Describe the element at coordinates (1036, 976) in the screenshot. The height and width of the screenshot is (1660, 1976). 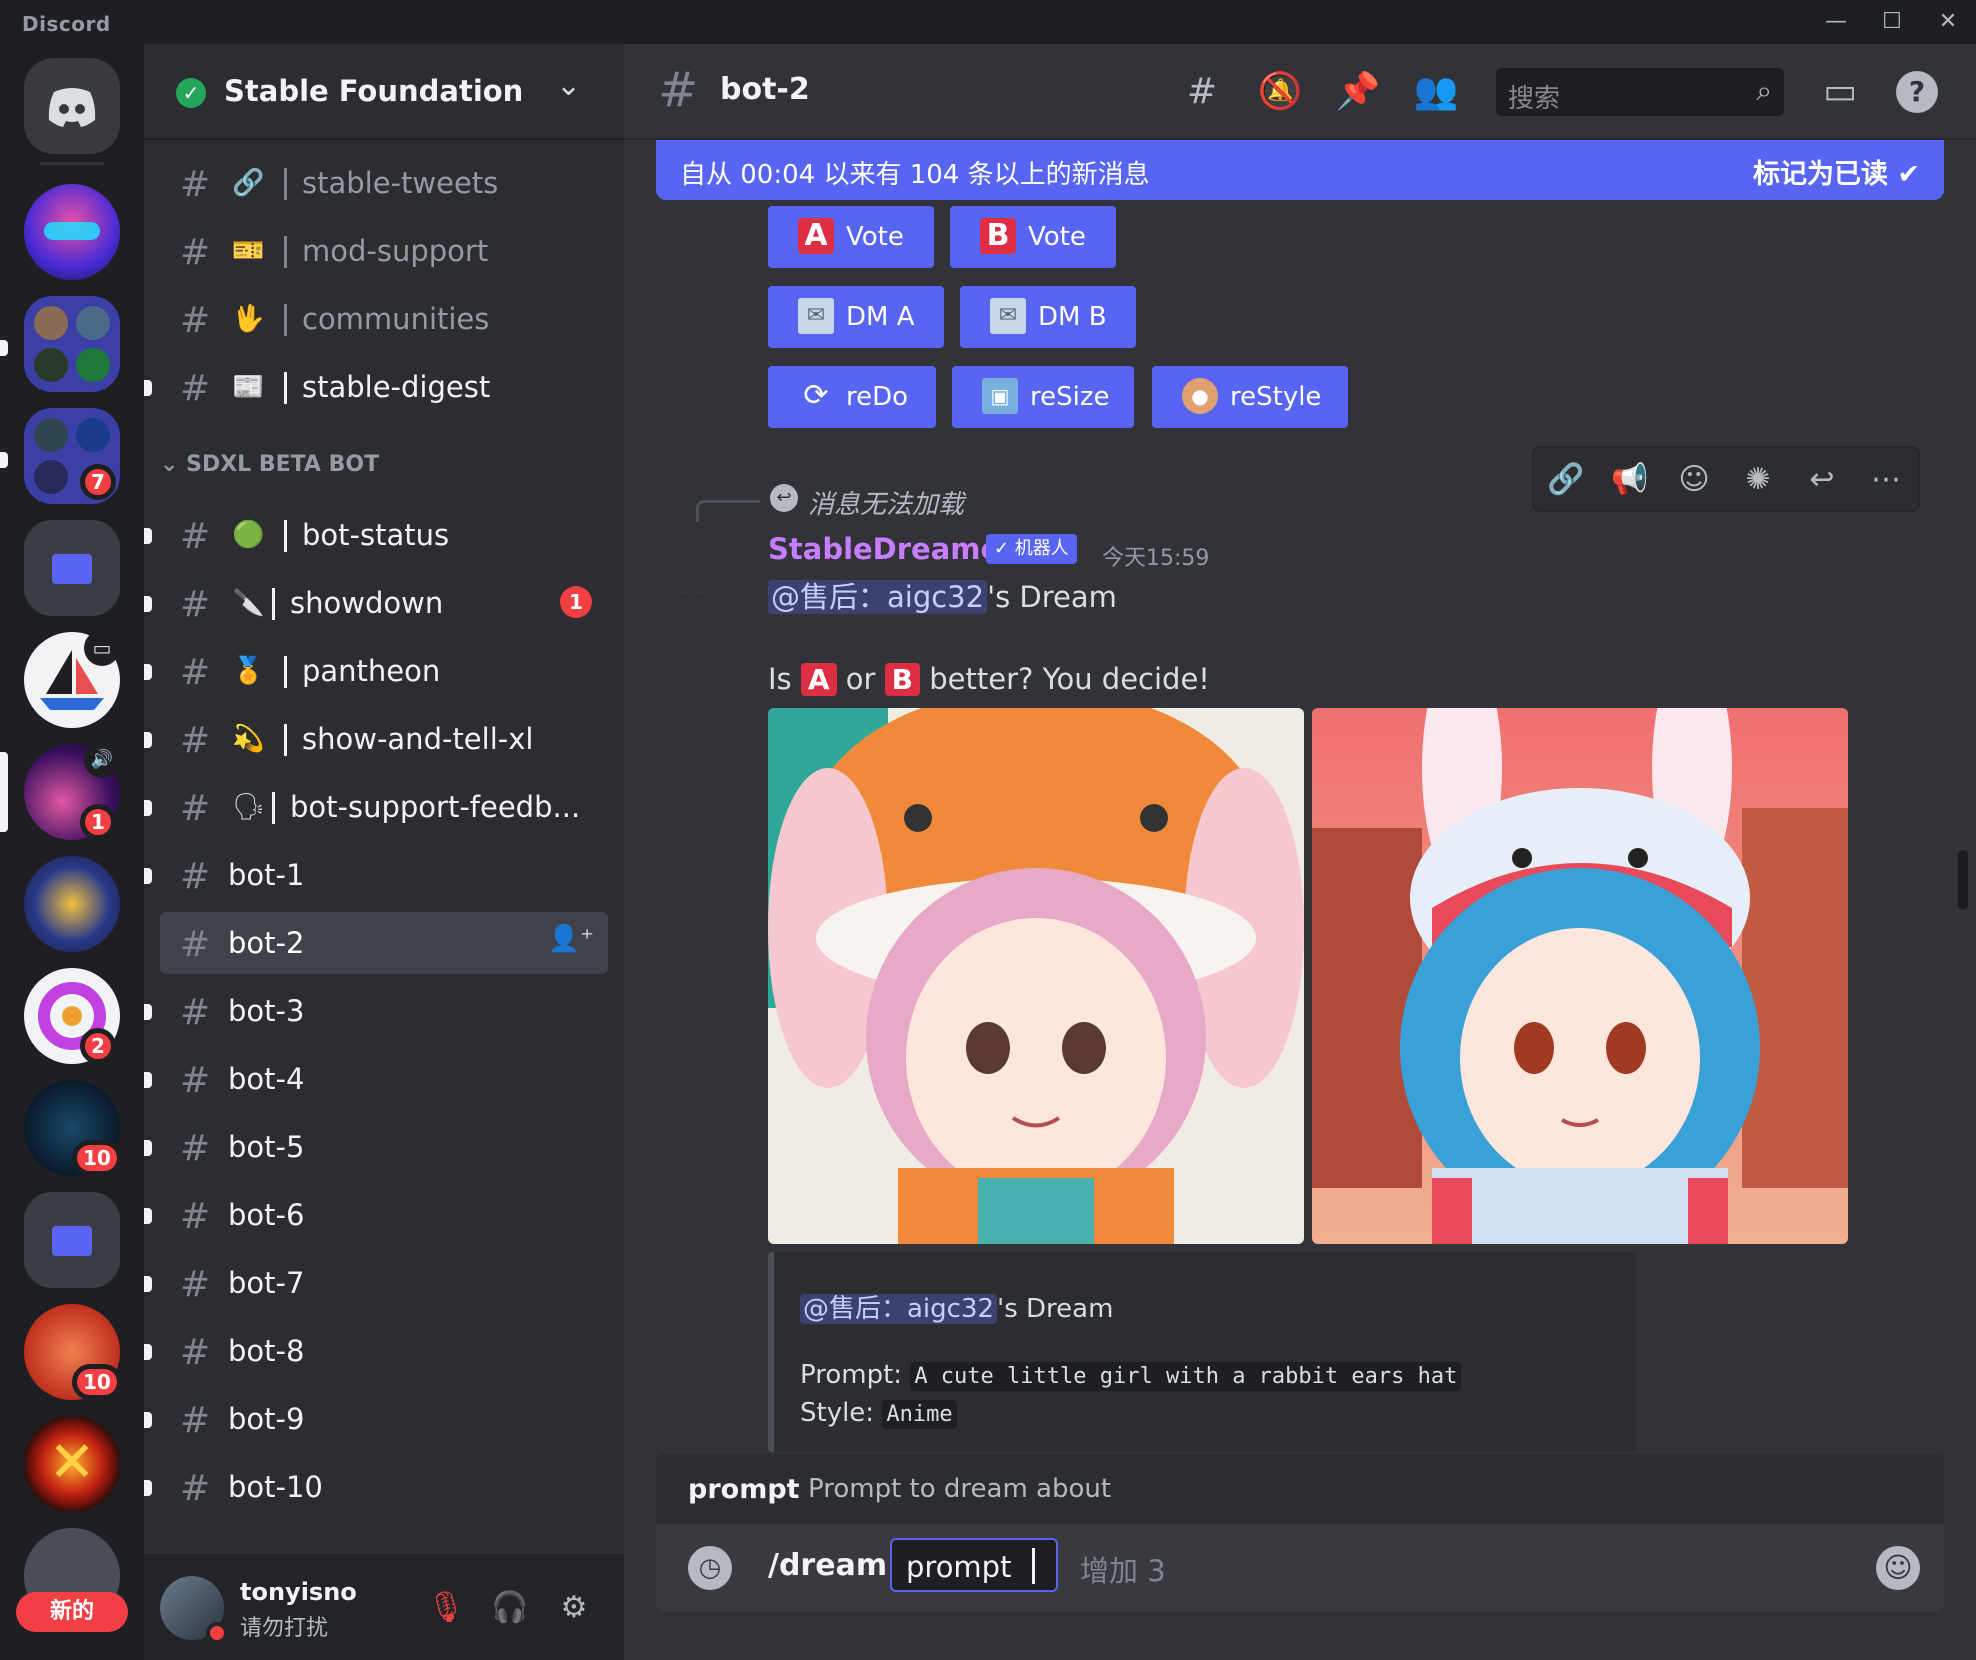
I see `image-option-a` at that location.